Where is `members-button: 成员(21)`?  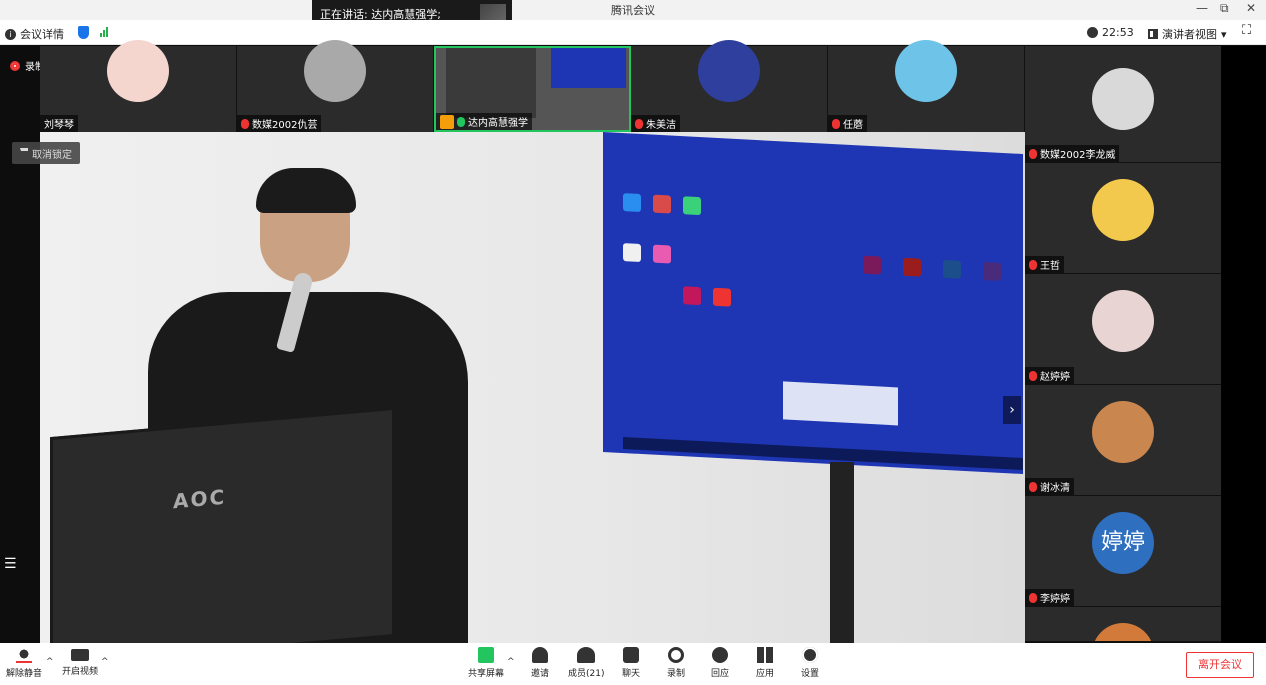 members-button: 成员(21) is located at coordinates (586, 663).